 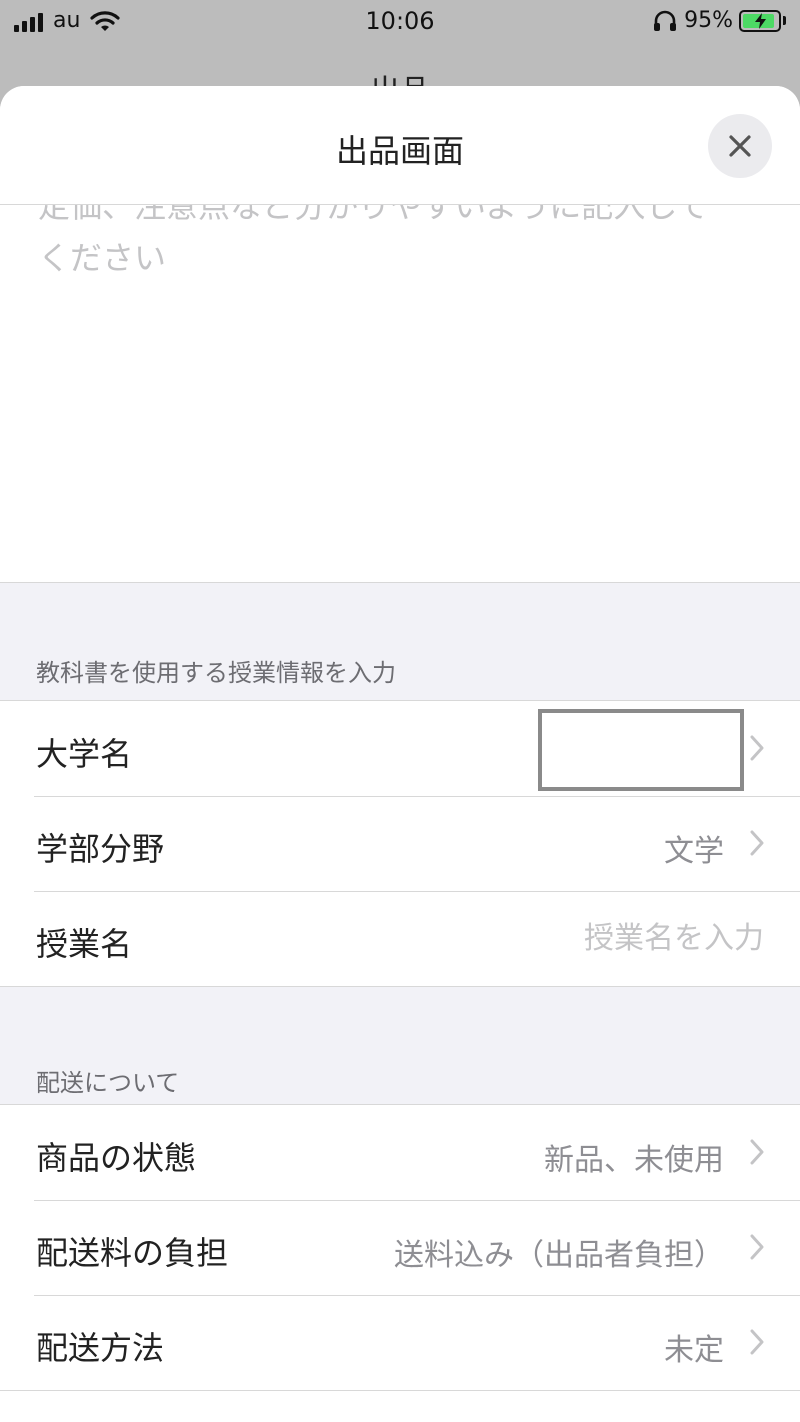 I want to click on battery-cap, so click(x=784, y=20).